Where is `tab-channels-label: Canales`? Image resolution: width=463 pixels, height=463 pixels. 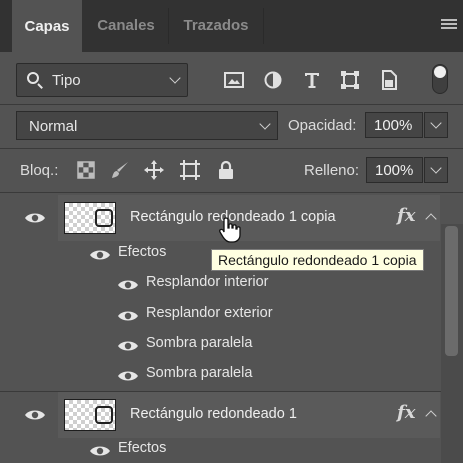 tab-channels-label: Canales is located at coordinates (126, 25).